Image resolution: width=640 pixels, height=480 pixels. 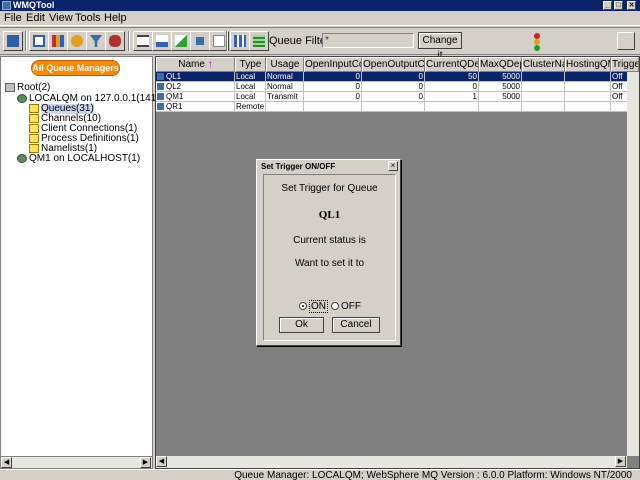 What do you see at coordinates (195, 97) in the screenshot?
I see `cell-name: QM1` at bounding box center [195, 97].